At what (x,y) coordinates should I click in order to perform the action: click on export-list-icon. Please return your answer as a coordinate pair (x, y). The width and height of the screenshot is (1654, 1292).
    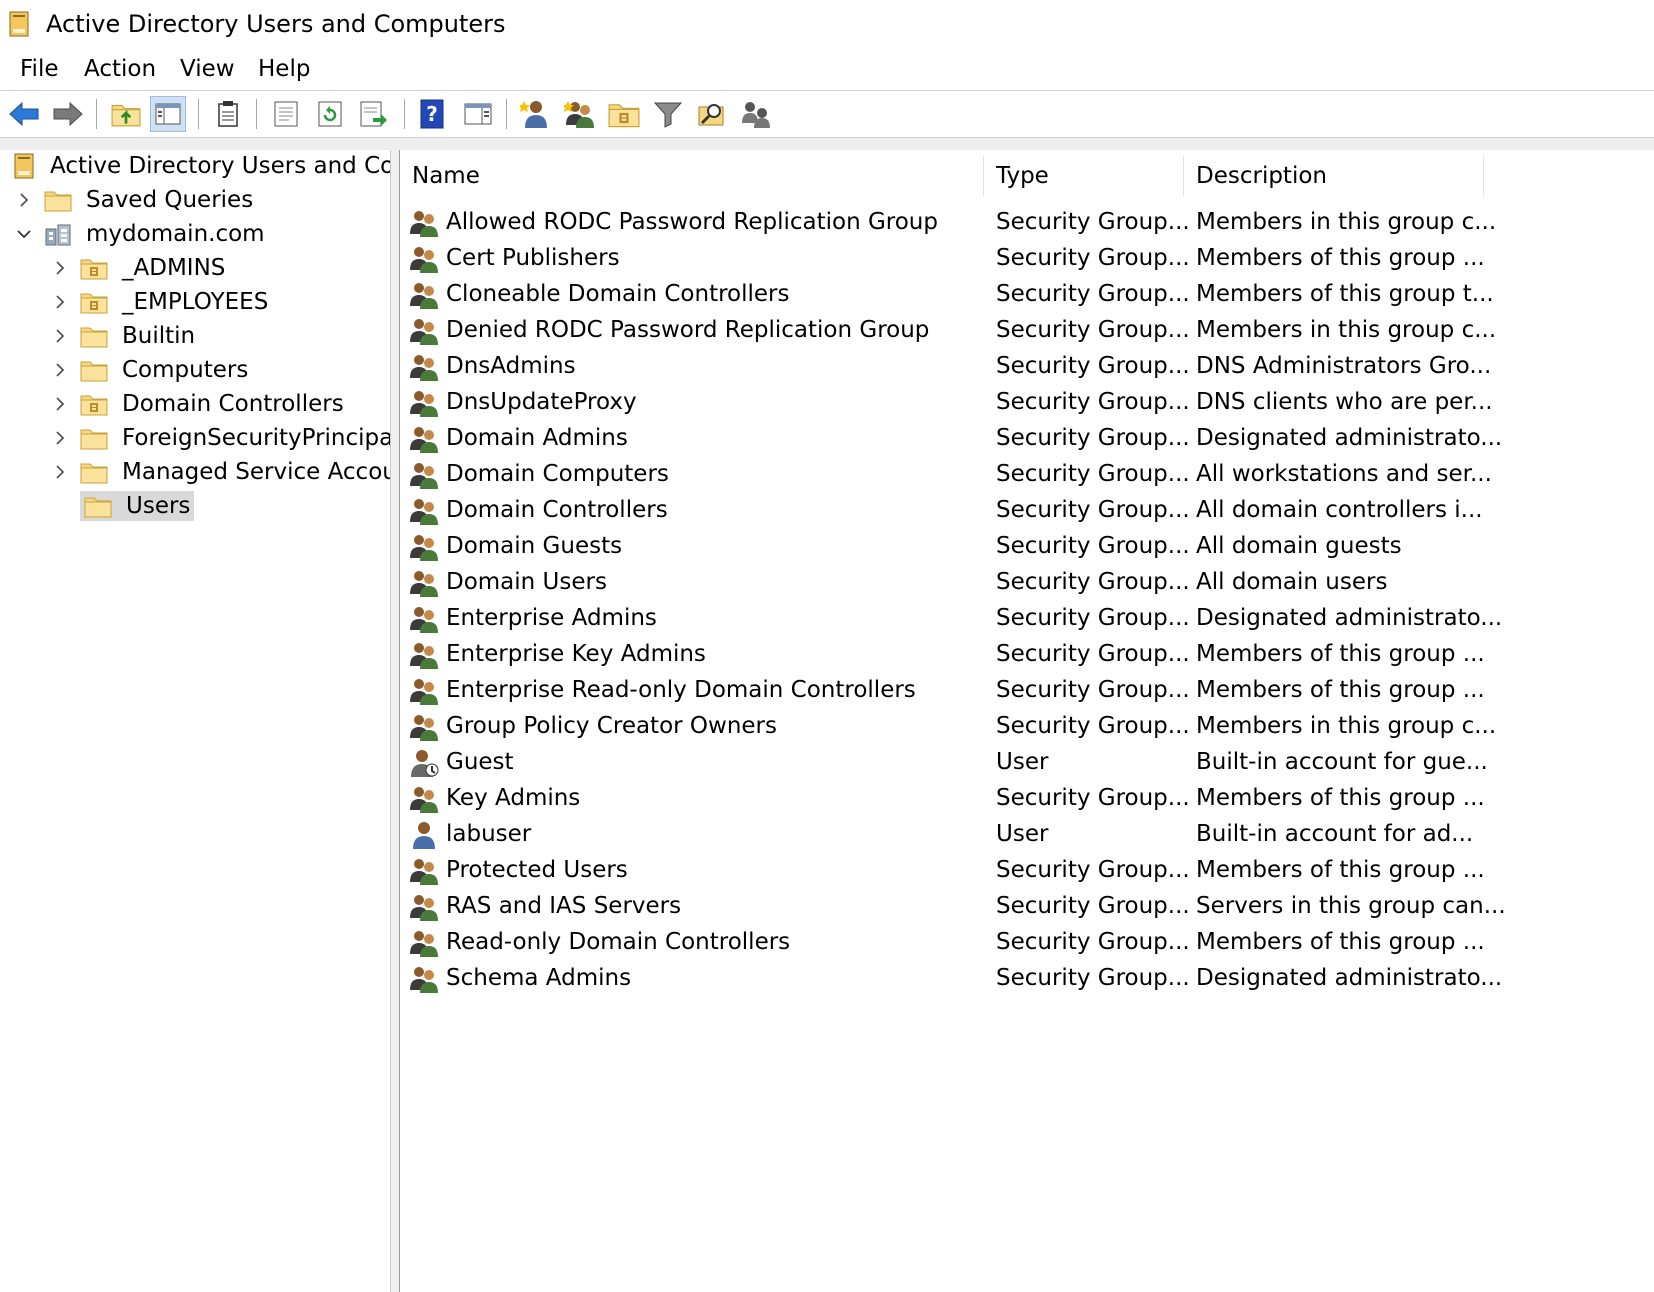
    Looking at the image, I should click on (374, 114).